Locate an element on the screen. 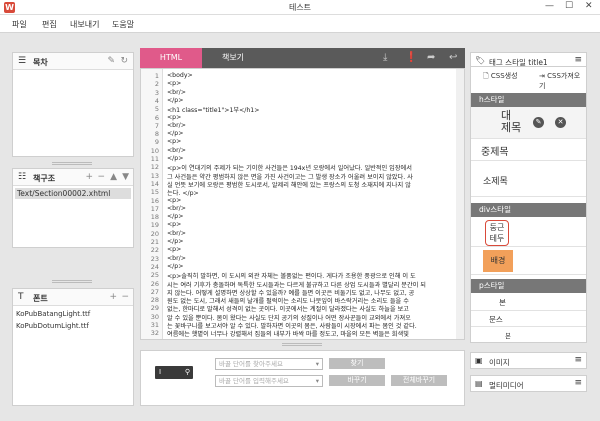 The image size is (600, 421). image-panel-title: 이미지 is located at coordinates (499, 362).